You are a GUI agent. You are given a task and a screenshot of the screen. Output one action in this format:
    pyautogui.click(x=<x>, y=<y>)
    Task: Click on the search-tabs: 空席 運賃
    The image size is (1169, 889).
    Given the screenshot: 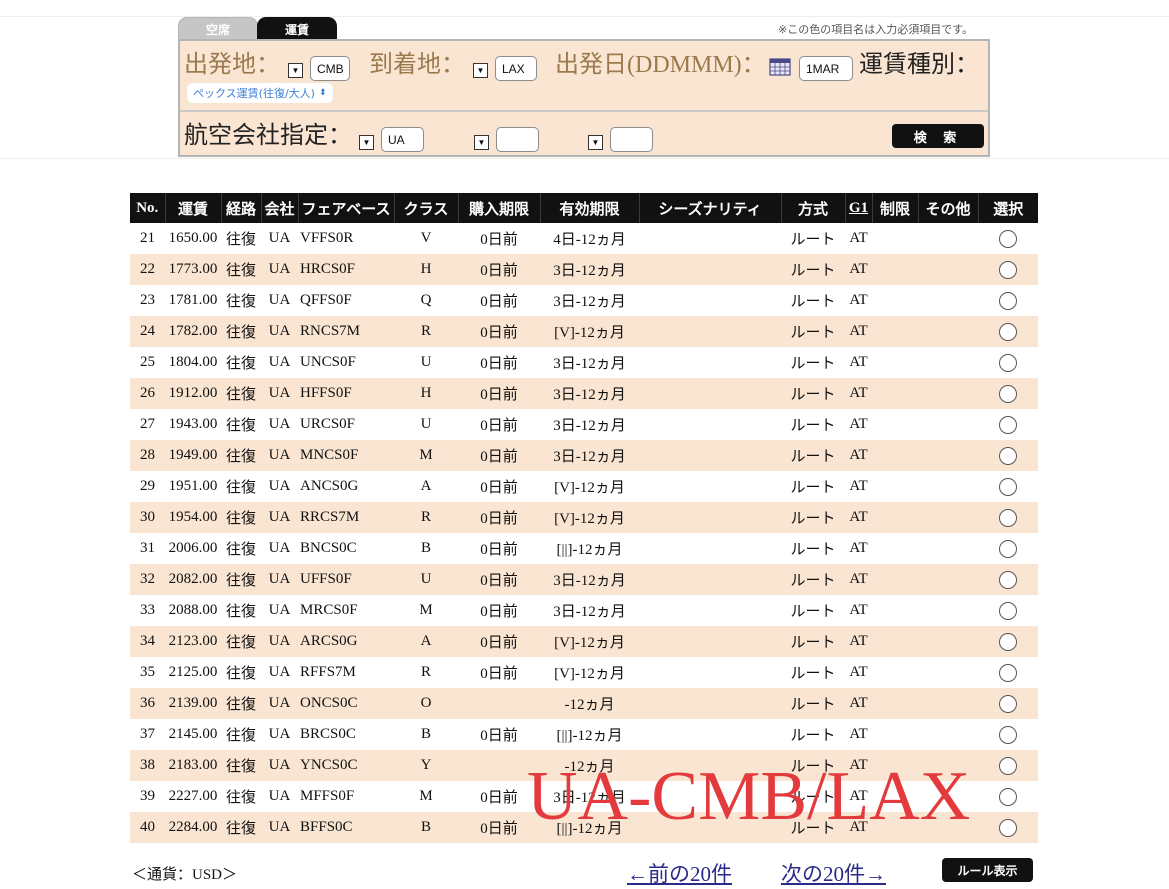 What is the action you would take?
    pyautogui.click(x=257, y=29)
    